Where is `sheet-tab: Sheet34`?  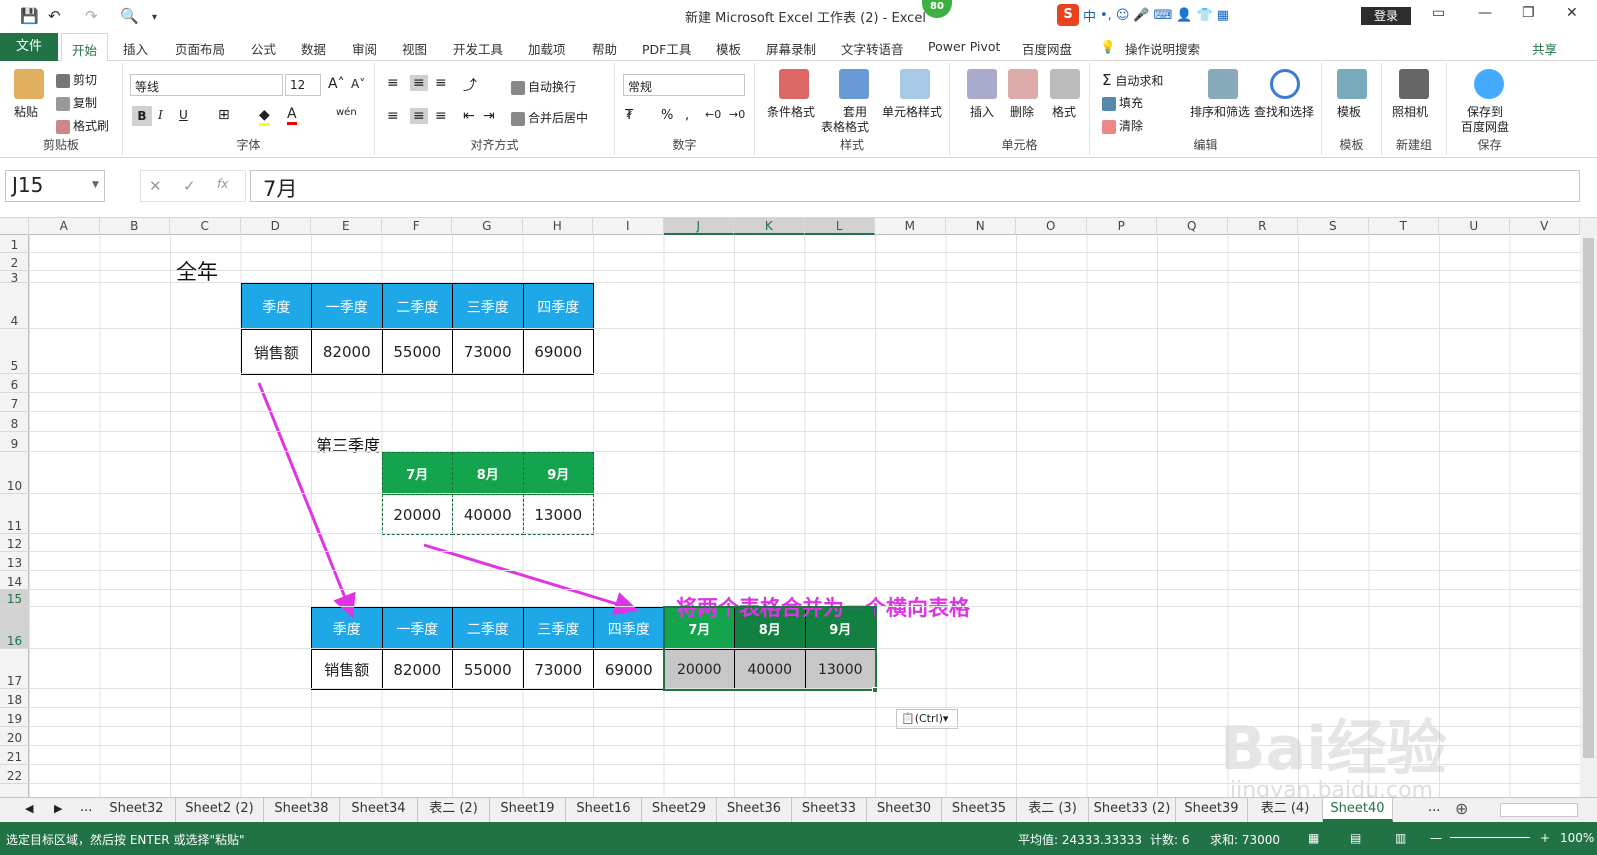 sheet-tab: Sheet34 is located at coordinates (379, 810).